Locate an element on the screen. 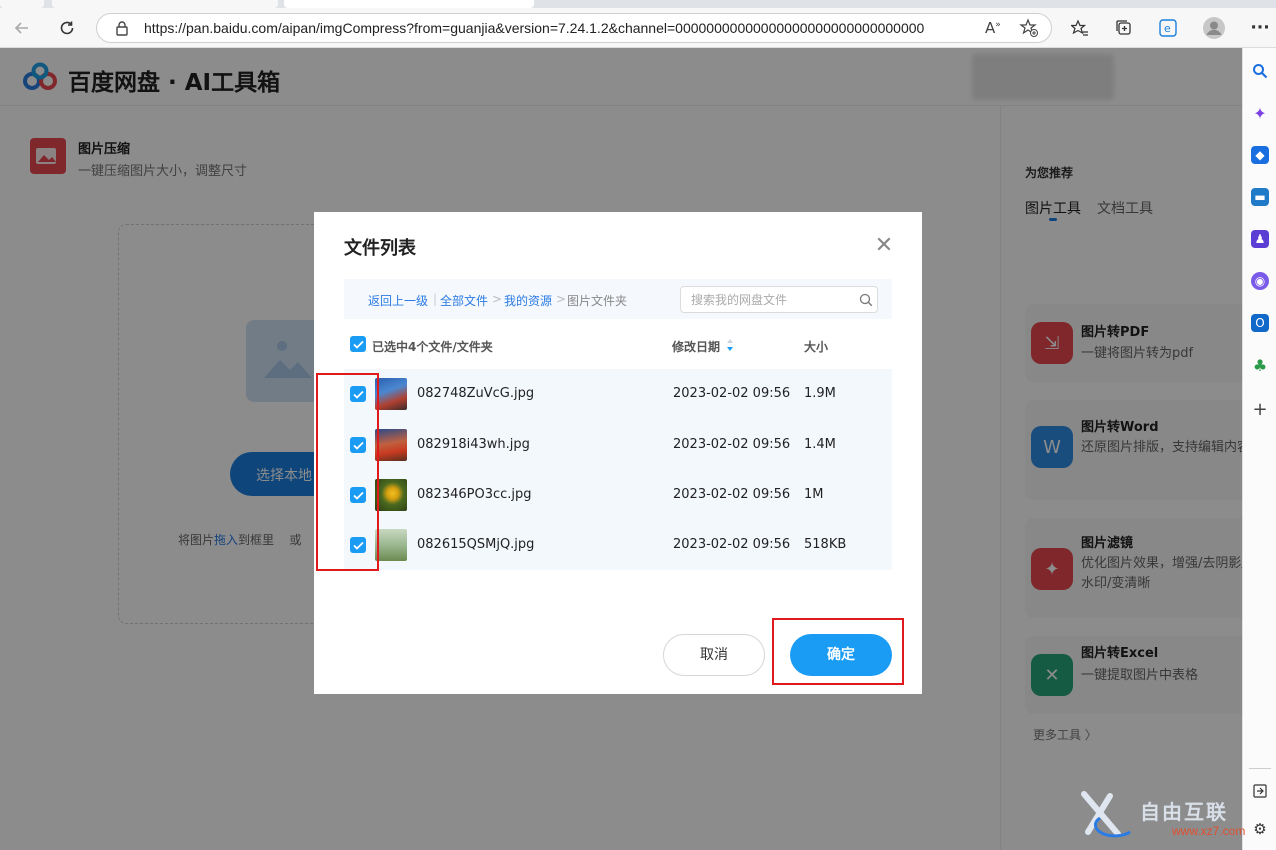  profile-avatar-icon is located at coordinates (1214, 28).